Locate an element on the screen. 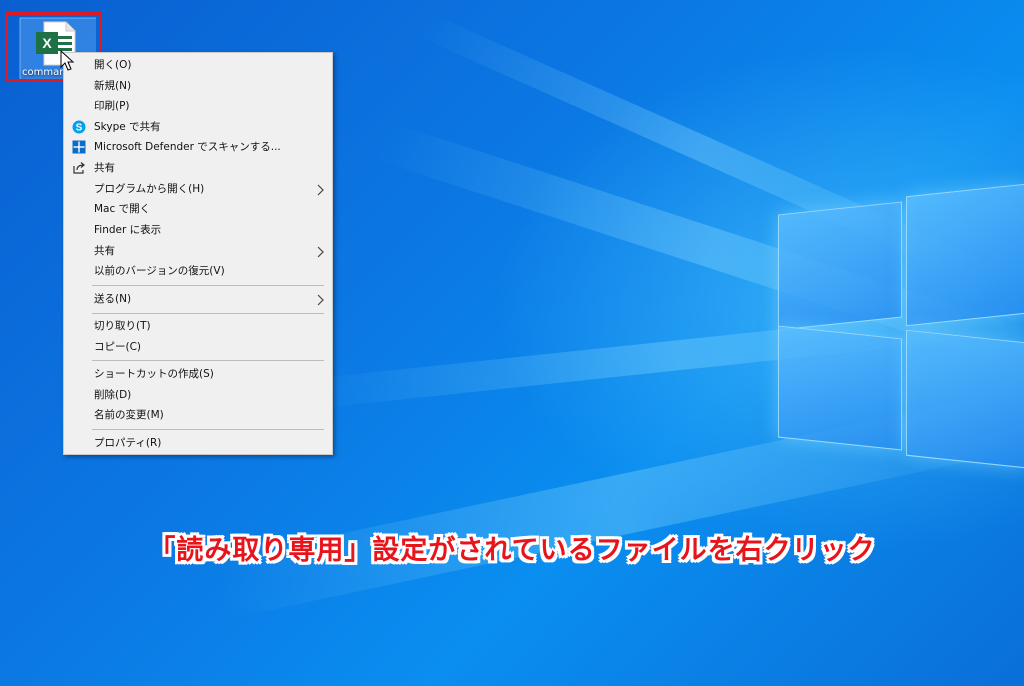 The image size is (1024, 686). menu-item: 開く(O) is located at coordinates (198, 65).